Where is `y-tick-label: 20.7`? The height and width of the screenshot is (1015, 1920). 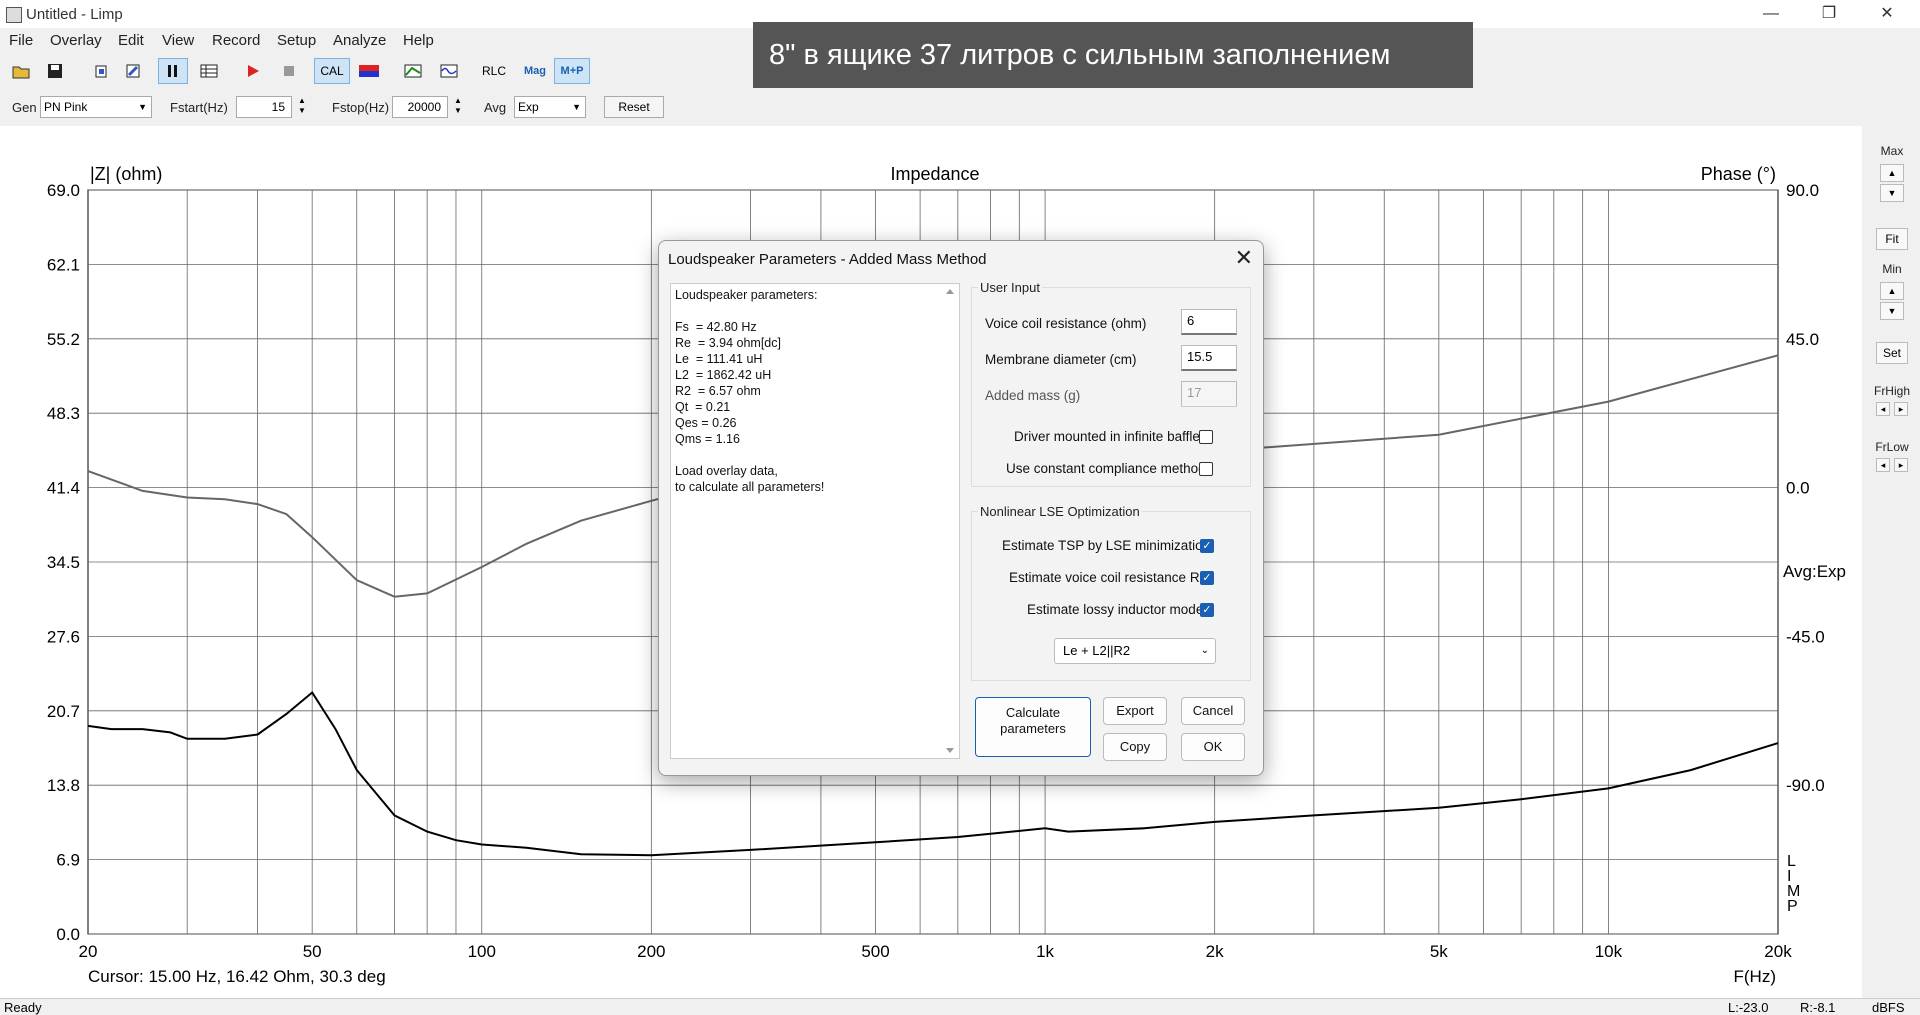 y-tick-label: 20.7 is located at coordinates (63, 711).